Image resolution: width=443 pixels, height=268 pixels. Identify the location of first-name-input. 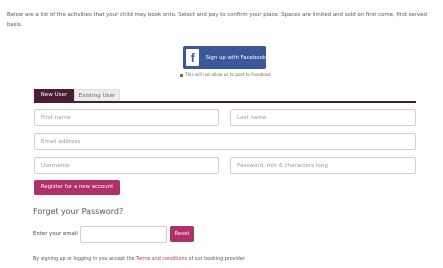
(126, 117).